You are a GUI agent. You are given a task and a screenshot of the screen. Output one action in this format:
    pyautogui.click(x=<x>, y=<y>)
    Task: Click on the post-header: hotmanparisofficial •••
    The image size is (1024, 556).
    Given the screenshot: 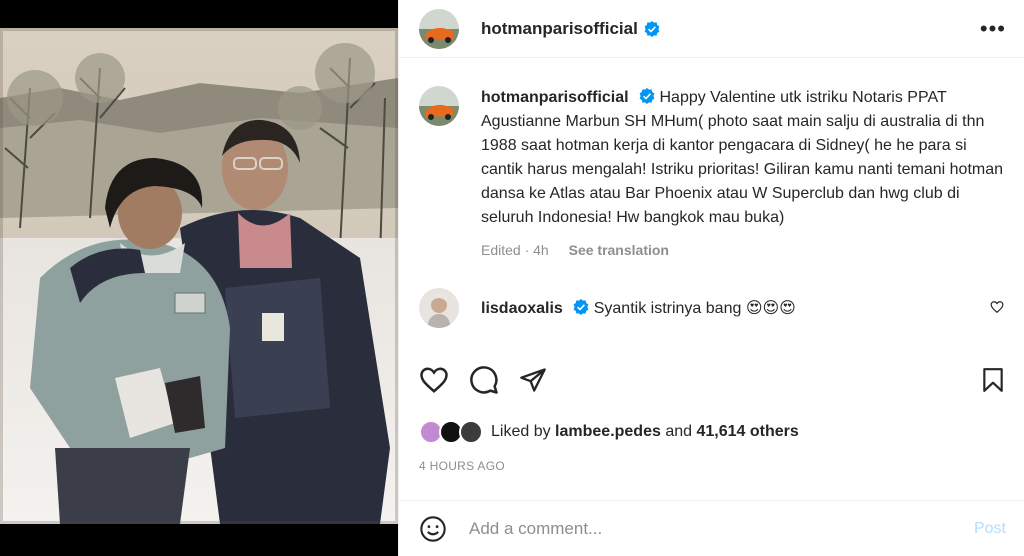 What is the action you would take?
    pyautogui.click(x=711, y=29)
    